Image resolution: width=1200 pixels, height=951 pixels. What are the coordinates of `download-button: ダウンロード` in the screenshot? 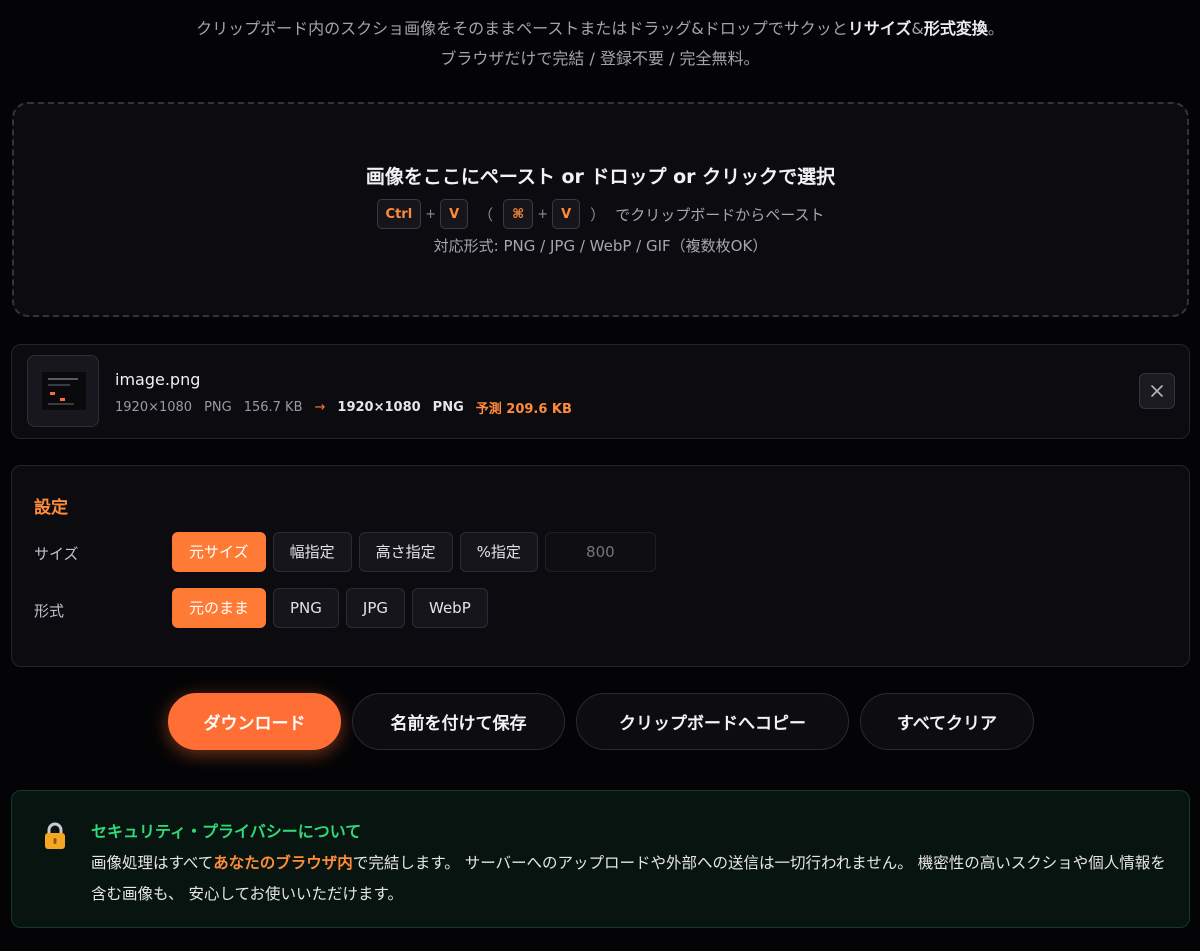 It's located at (254, 721).